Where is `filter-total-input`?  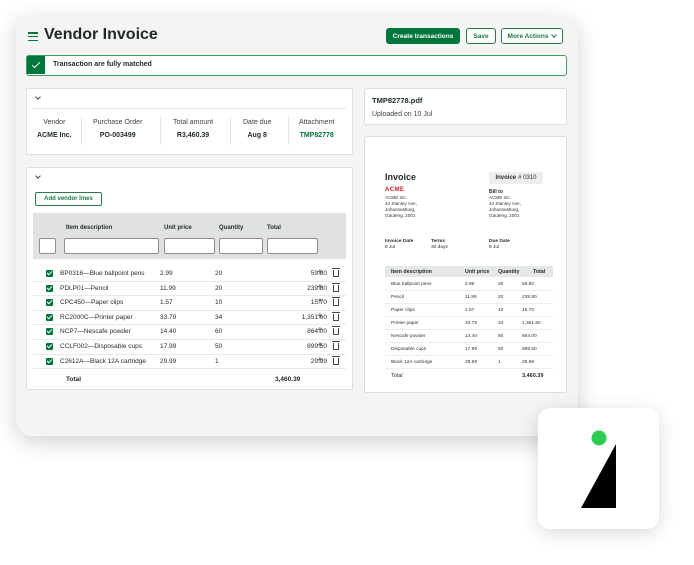 filter-total-input is located at coordinates (292, 246).